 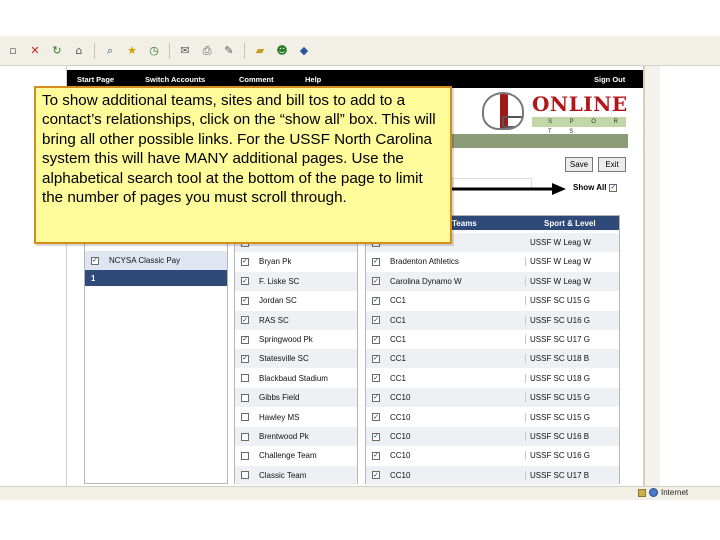 I want to click on mail-icon: ✉, so click(x=185, y=51).